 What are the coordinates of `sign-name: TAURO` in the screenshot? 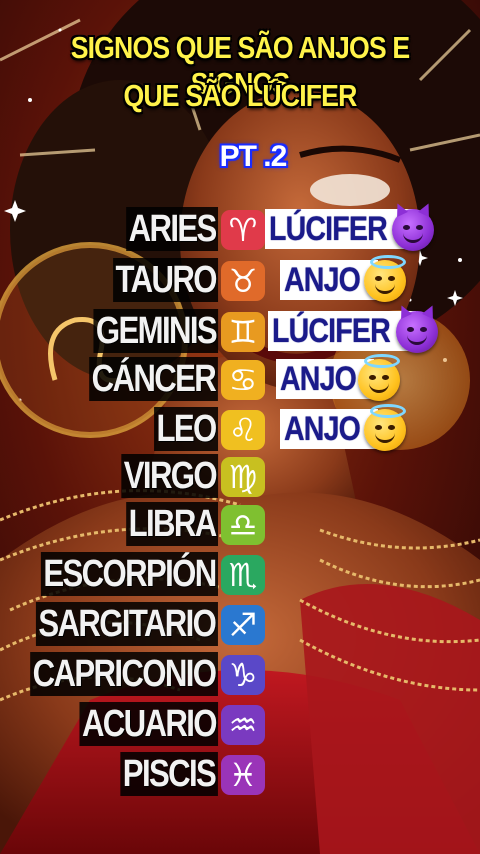 It's located at (165, 280).